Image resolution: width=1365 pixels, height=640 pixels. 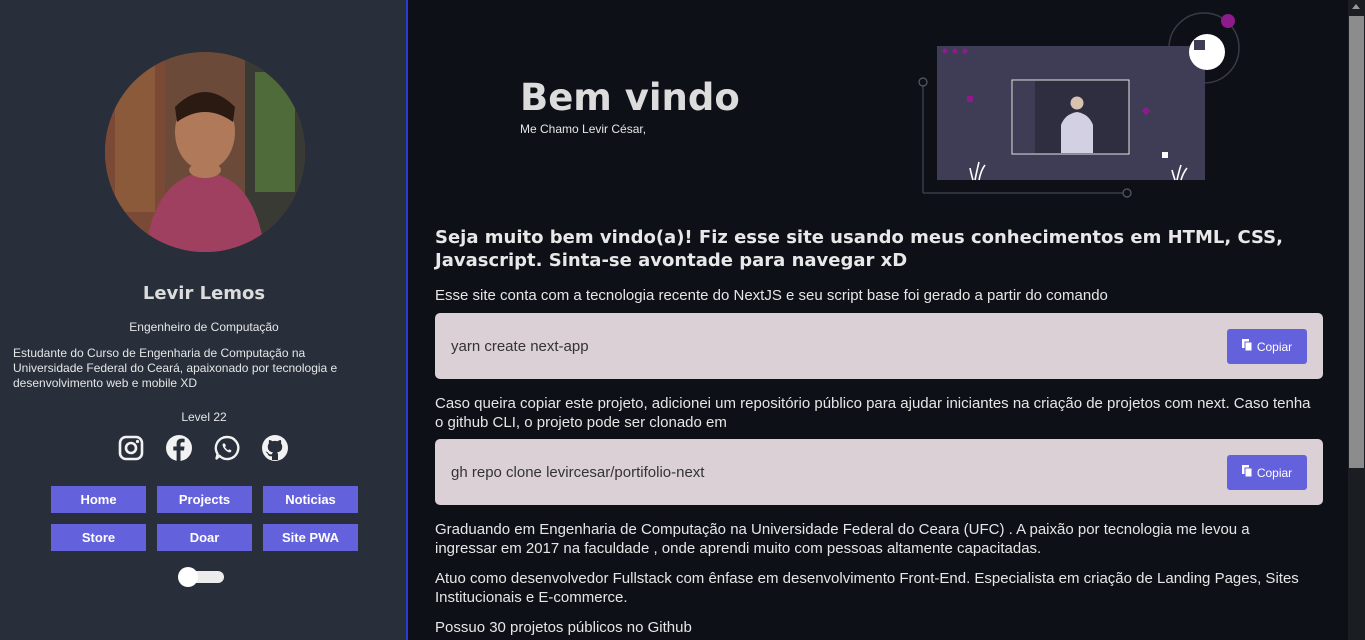 I want to click on code-text: yarn create next-app, so click(x=520, y=346).